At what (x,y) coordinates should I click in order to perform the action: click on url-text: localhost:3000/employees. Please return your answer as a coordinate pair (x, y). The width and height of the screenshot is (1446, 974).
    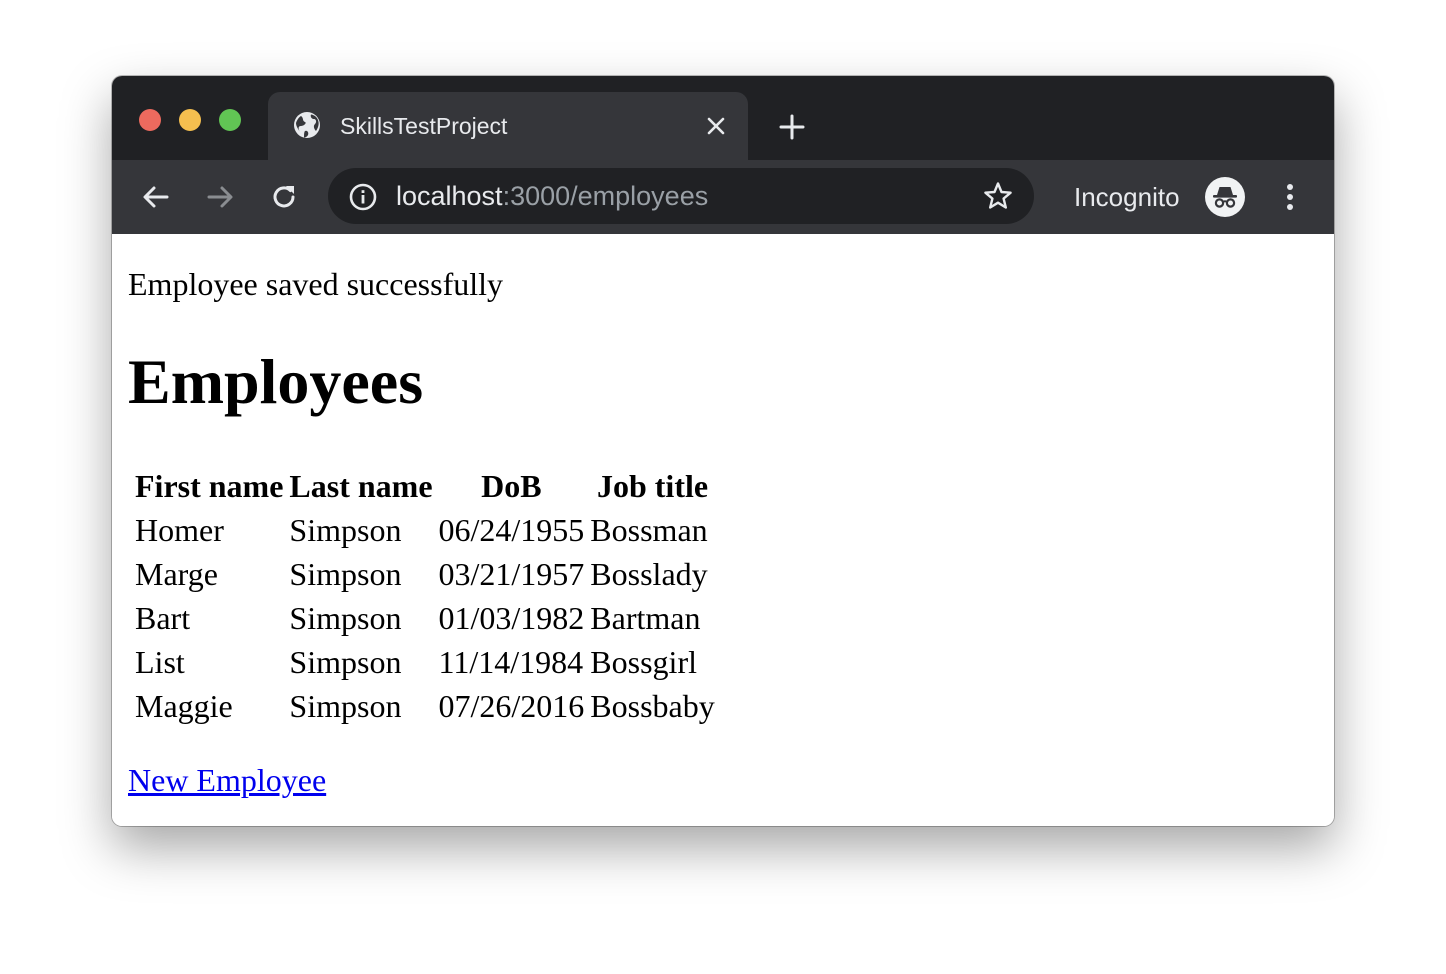
    Looking at the image, I should click on (552, 196).